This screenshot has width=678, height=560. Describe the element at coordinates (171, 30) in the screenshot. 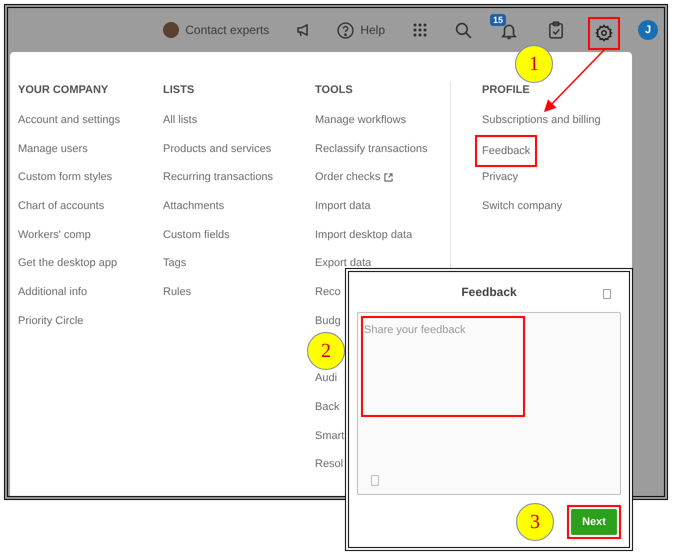

I see `avatar-photo` at that location.